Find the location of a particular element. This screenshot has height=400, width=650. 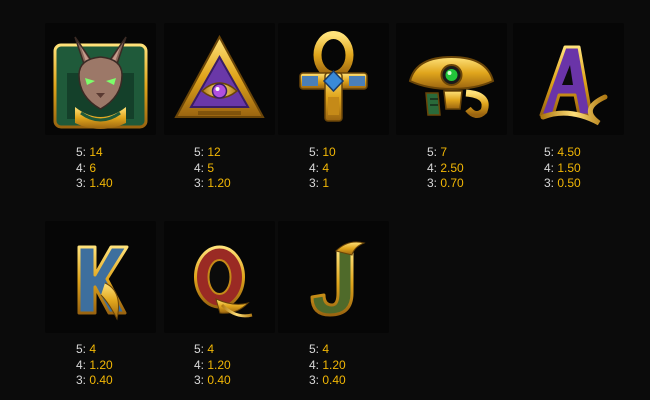

paytable-cat: 5: 14 4: 6 3: 1.40 is located at coordinates (94, 168).